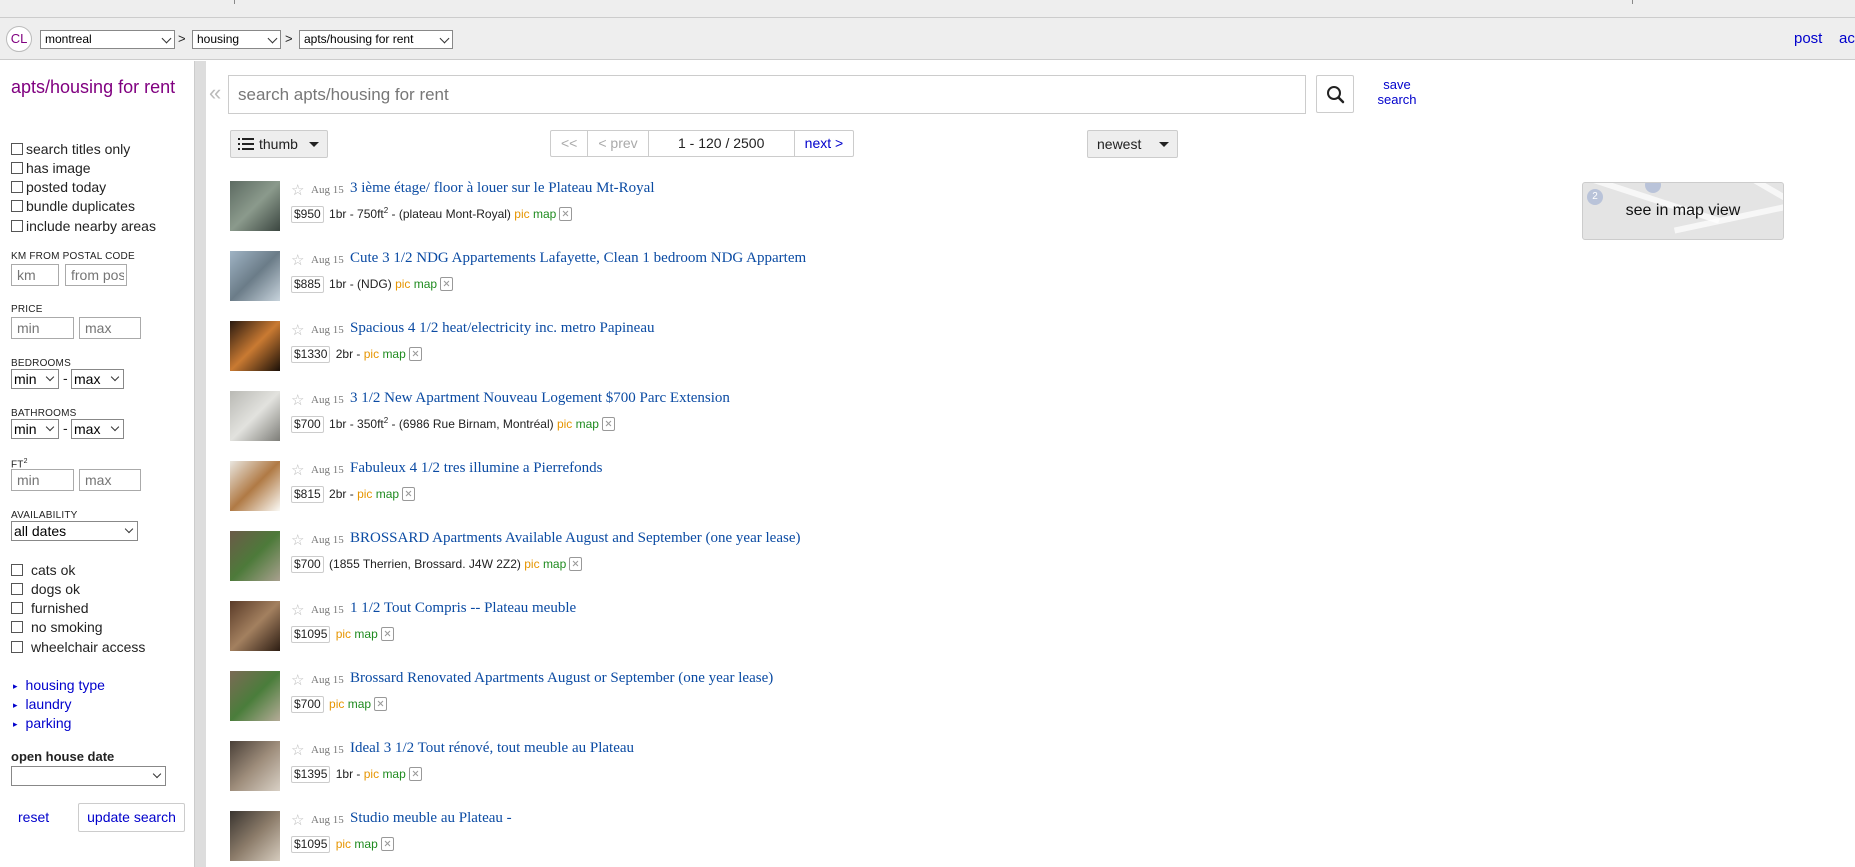 The image size is (1855, 867). I want to click on checkbox-cats-ok: cats ok, so click(43, 570).